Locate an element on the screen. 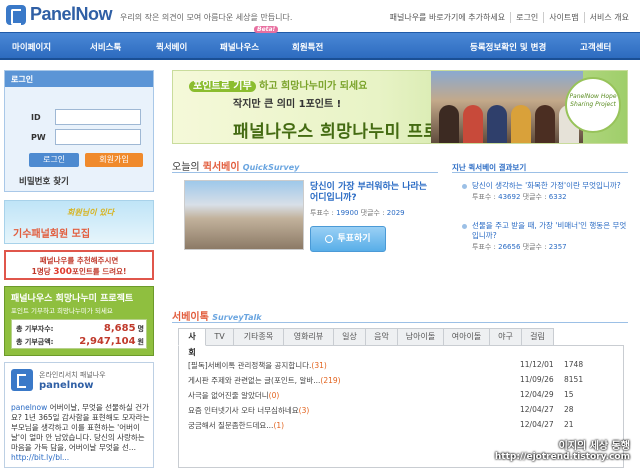 This screenshot has width=640, height=468. quicksurvey-question: 당신이 가장 부러워하는 나라는 어디입니까? is located at coordinates (374, 193).